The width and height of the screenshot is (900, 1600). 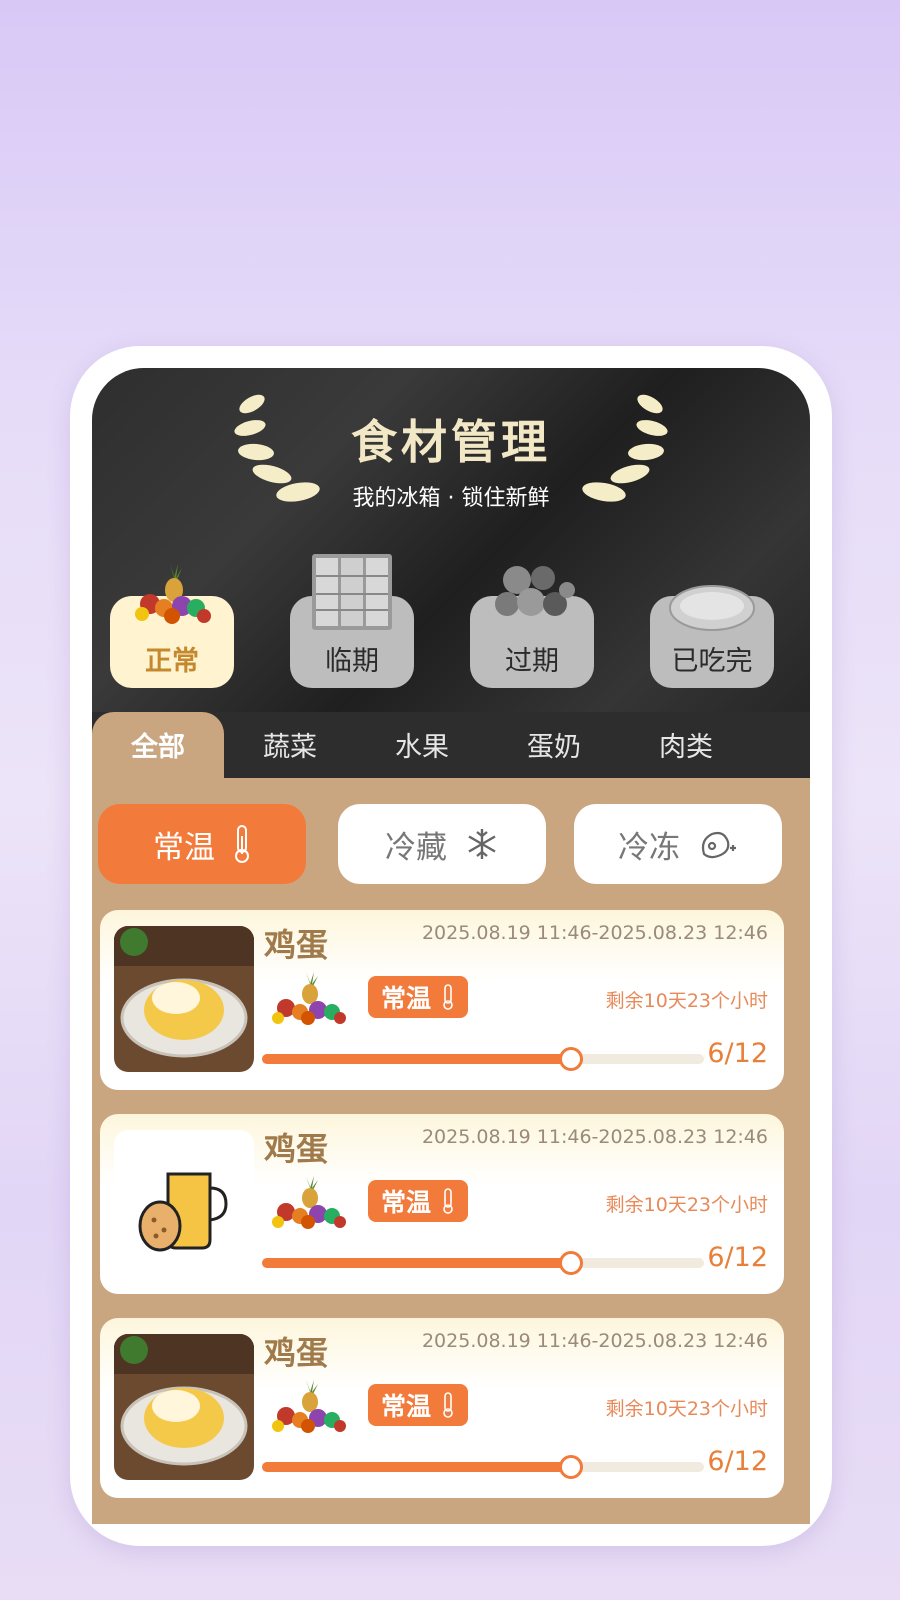 I want to click on page-title: 食材管理, so click(x=451, y=442).